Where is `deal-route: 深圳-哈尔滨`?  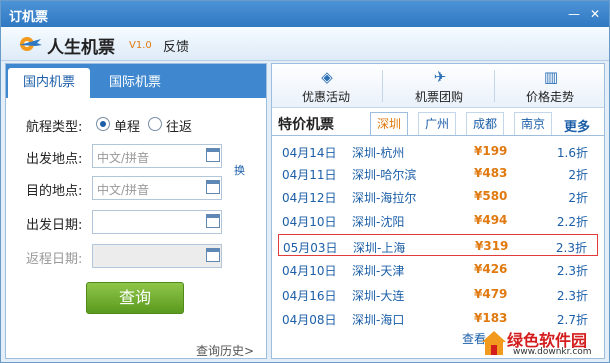 deal-route: 深圳-哈尔滨 is located at coordinates (384, 175).